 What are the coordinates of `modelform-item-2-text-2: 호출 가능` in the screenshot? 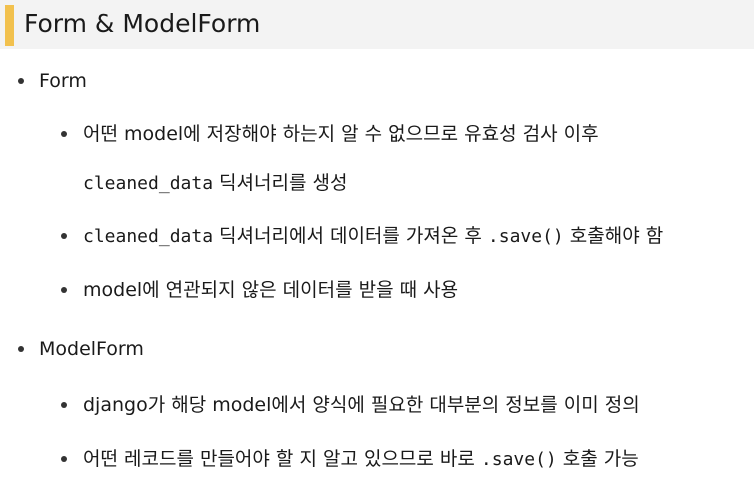 It's located at (600, 459).